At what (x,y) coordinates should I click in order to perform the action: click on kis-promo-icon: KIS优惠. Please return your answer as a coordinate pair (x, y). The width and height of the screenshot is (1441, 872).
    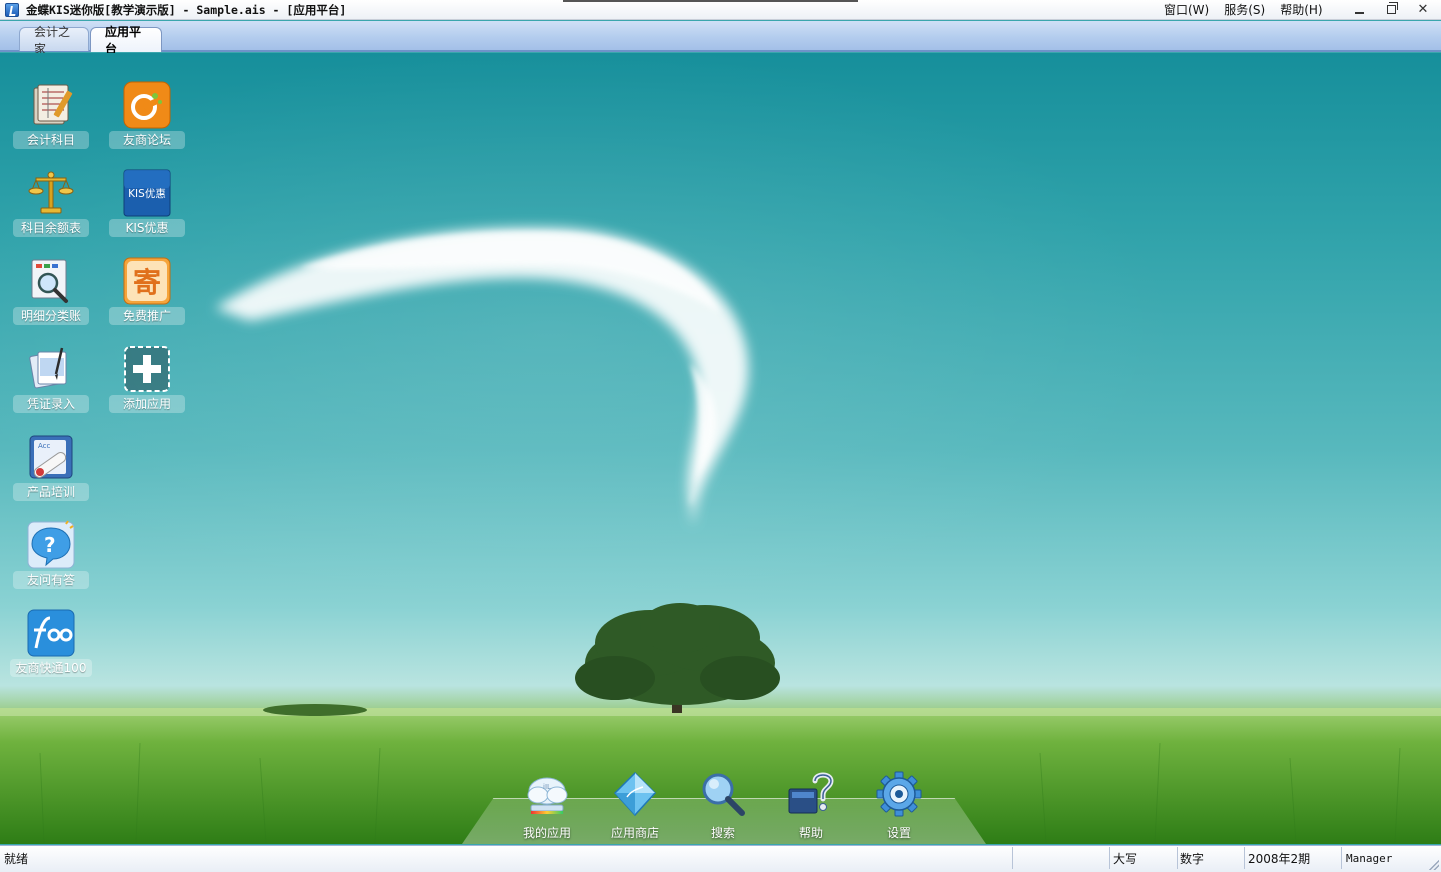
    Looking at the image, I should click on (147, 193).